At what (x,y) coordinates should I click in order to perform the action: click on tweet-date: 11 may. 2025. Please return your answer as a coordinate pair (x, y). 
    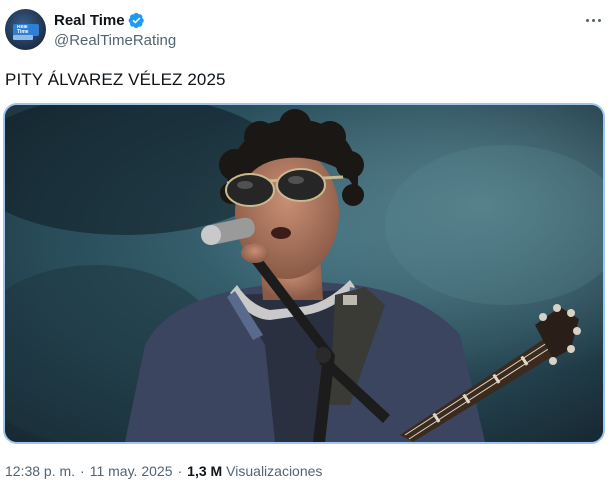
    Looking at the image, I should click on (131, 471).